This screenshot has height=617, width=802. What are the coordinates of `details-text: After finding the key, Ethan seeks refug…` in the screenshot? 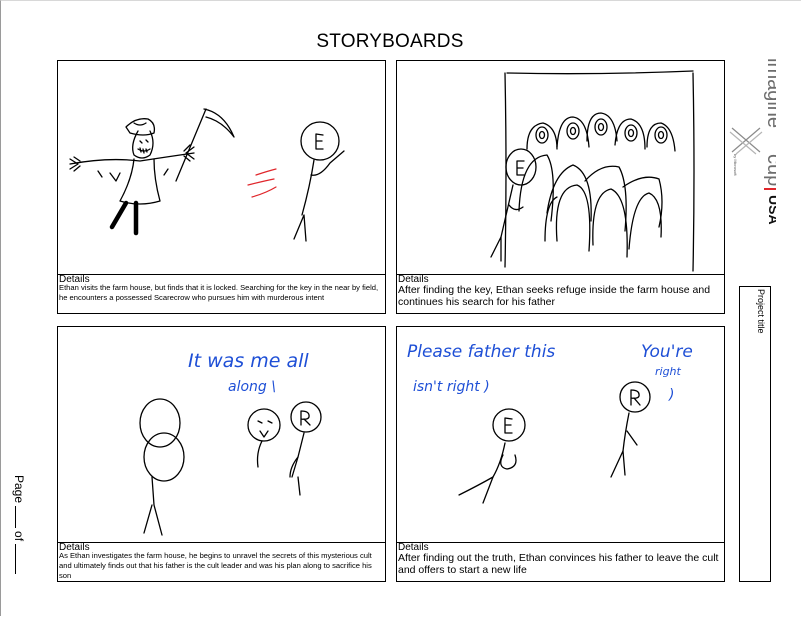 It's located at (554, 296).